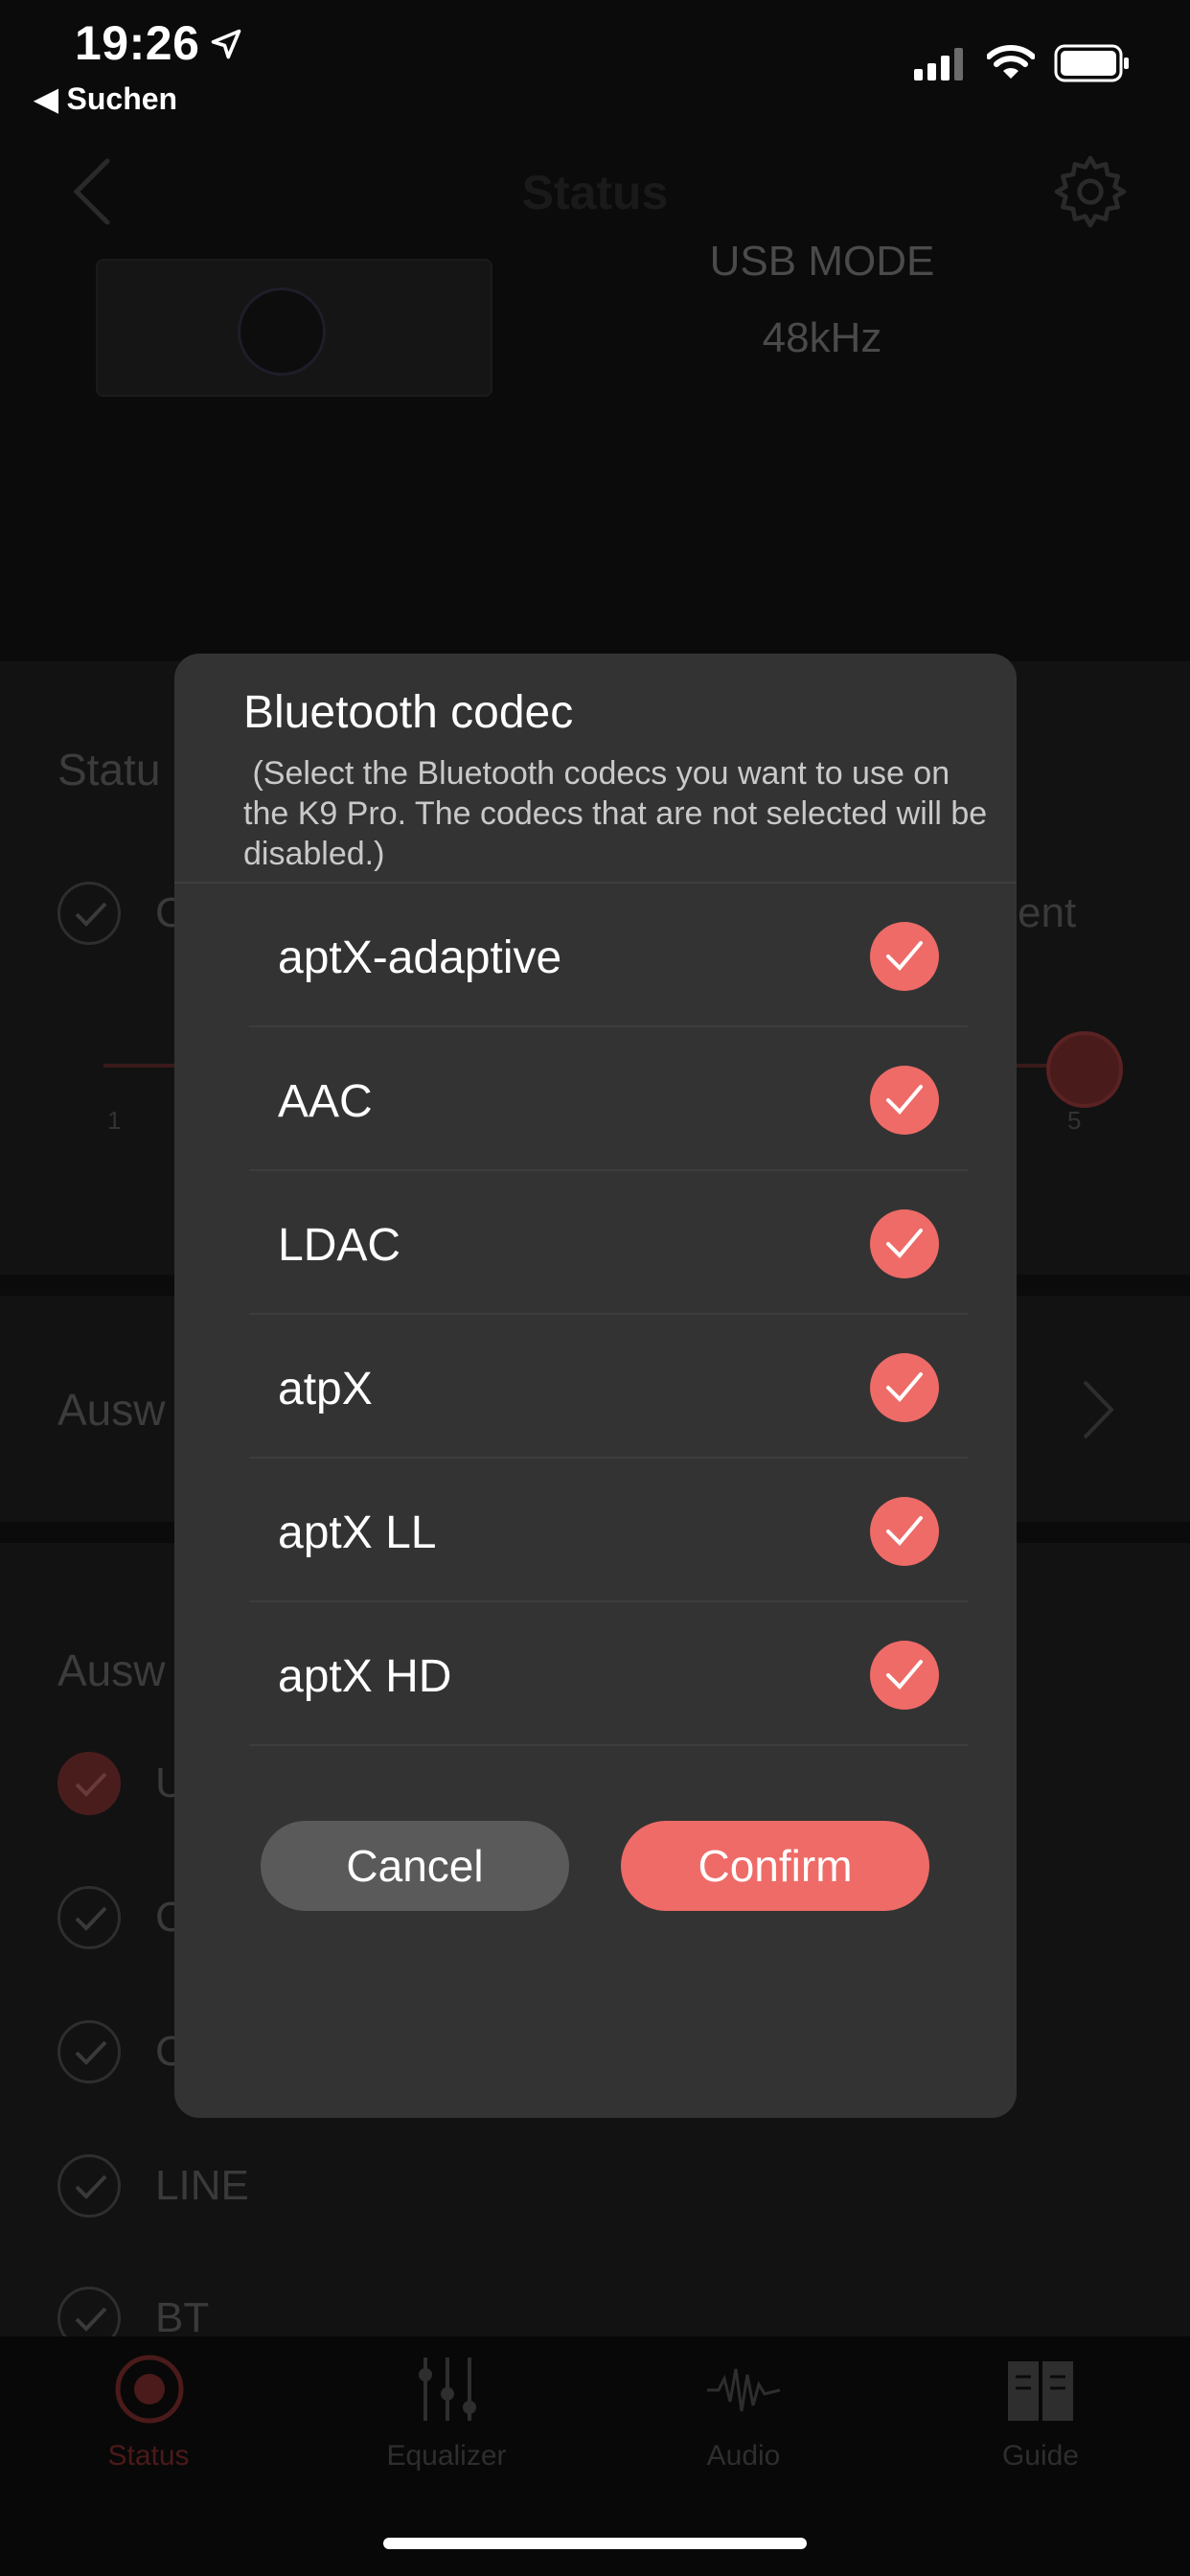 The height and width of the screenshot is (2576, 1190). I want to click on cellular-signal-icon, so click(938, 64).